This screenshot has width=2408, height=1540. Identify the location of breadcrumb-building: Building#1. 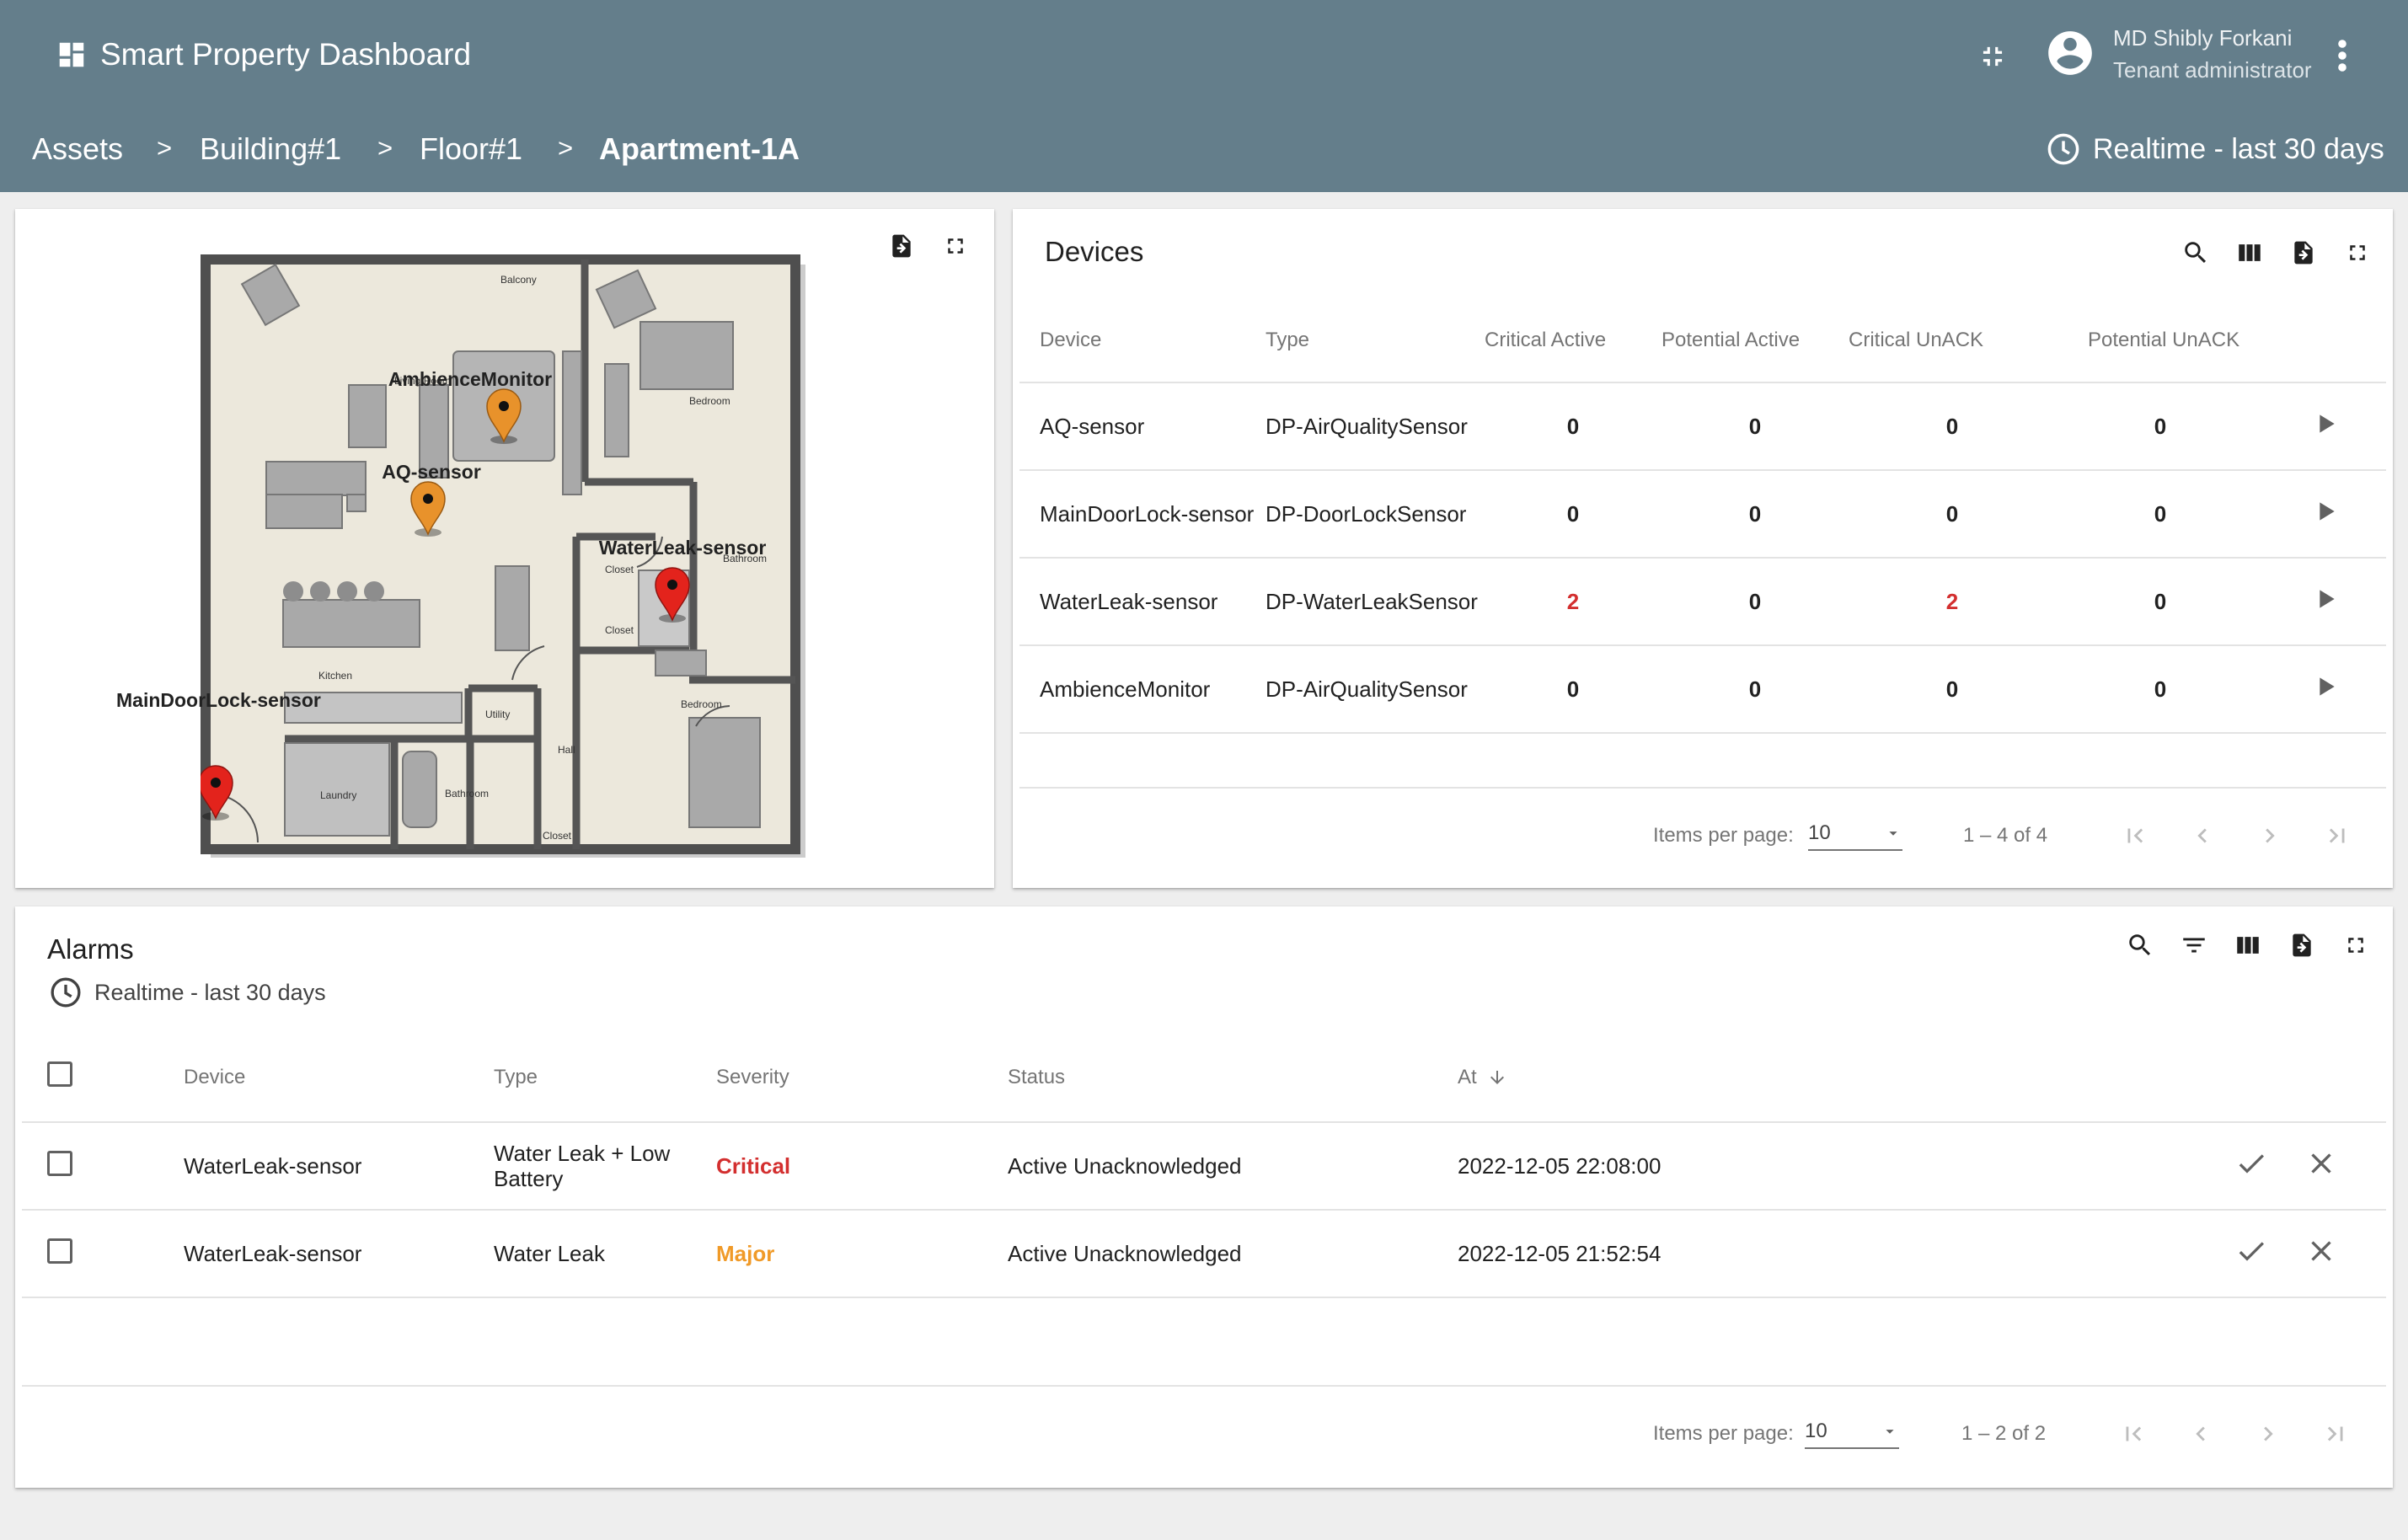
(270, 149).